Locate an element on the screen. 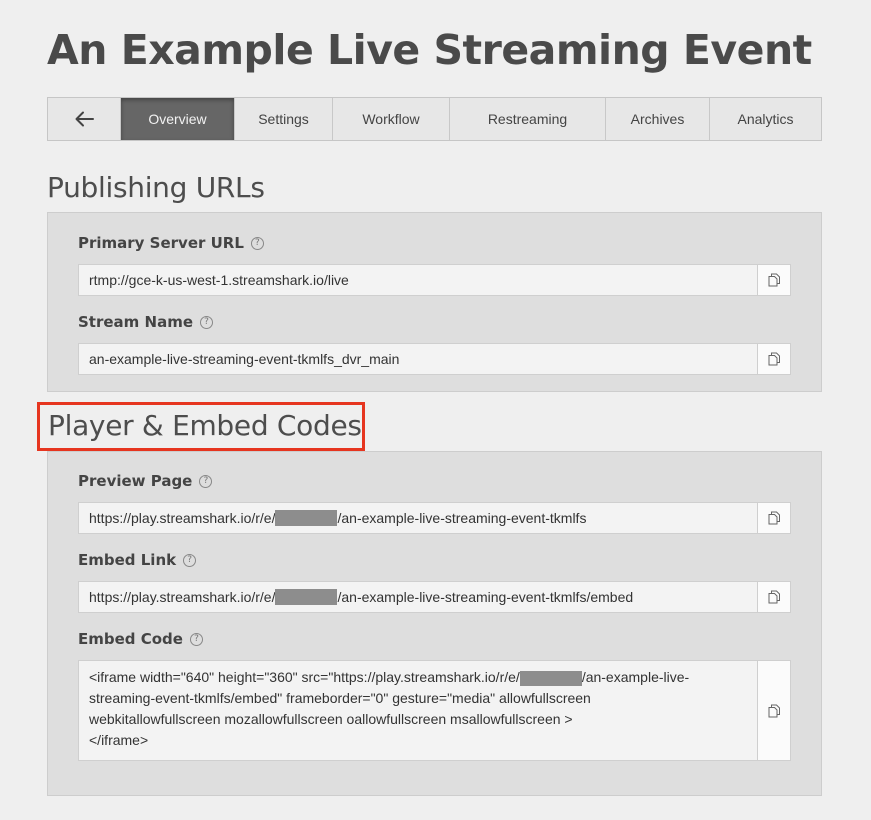 This screenshot has width=871, height=820. copy-embed-code-button is located at coordinates (773, 710).